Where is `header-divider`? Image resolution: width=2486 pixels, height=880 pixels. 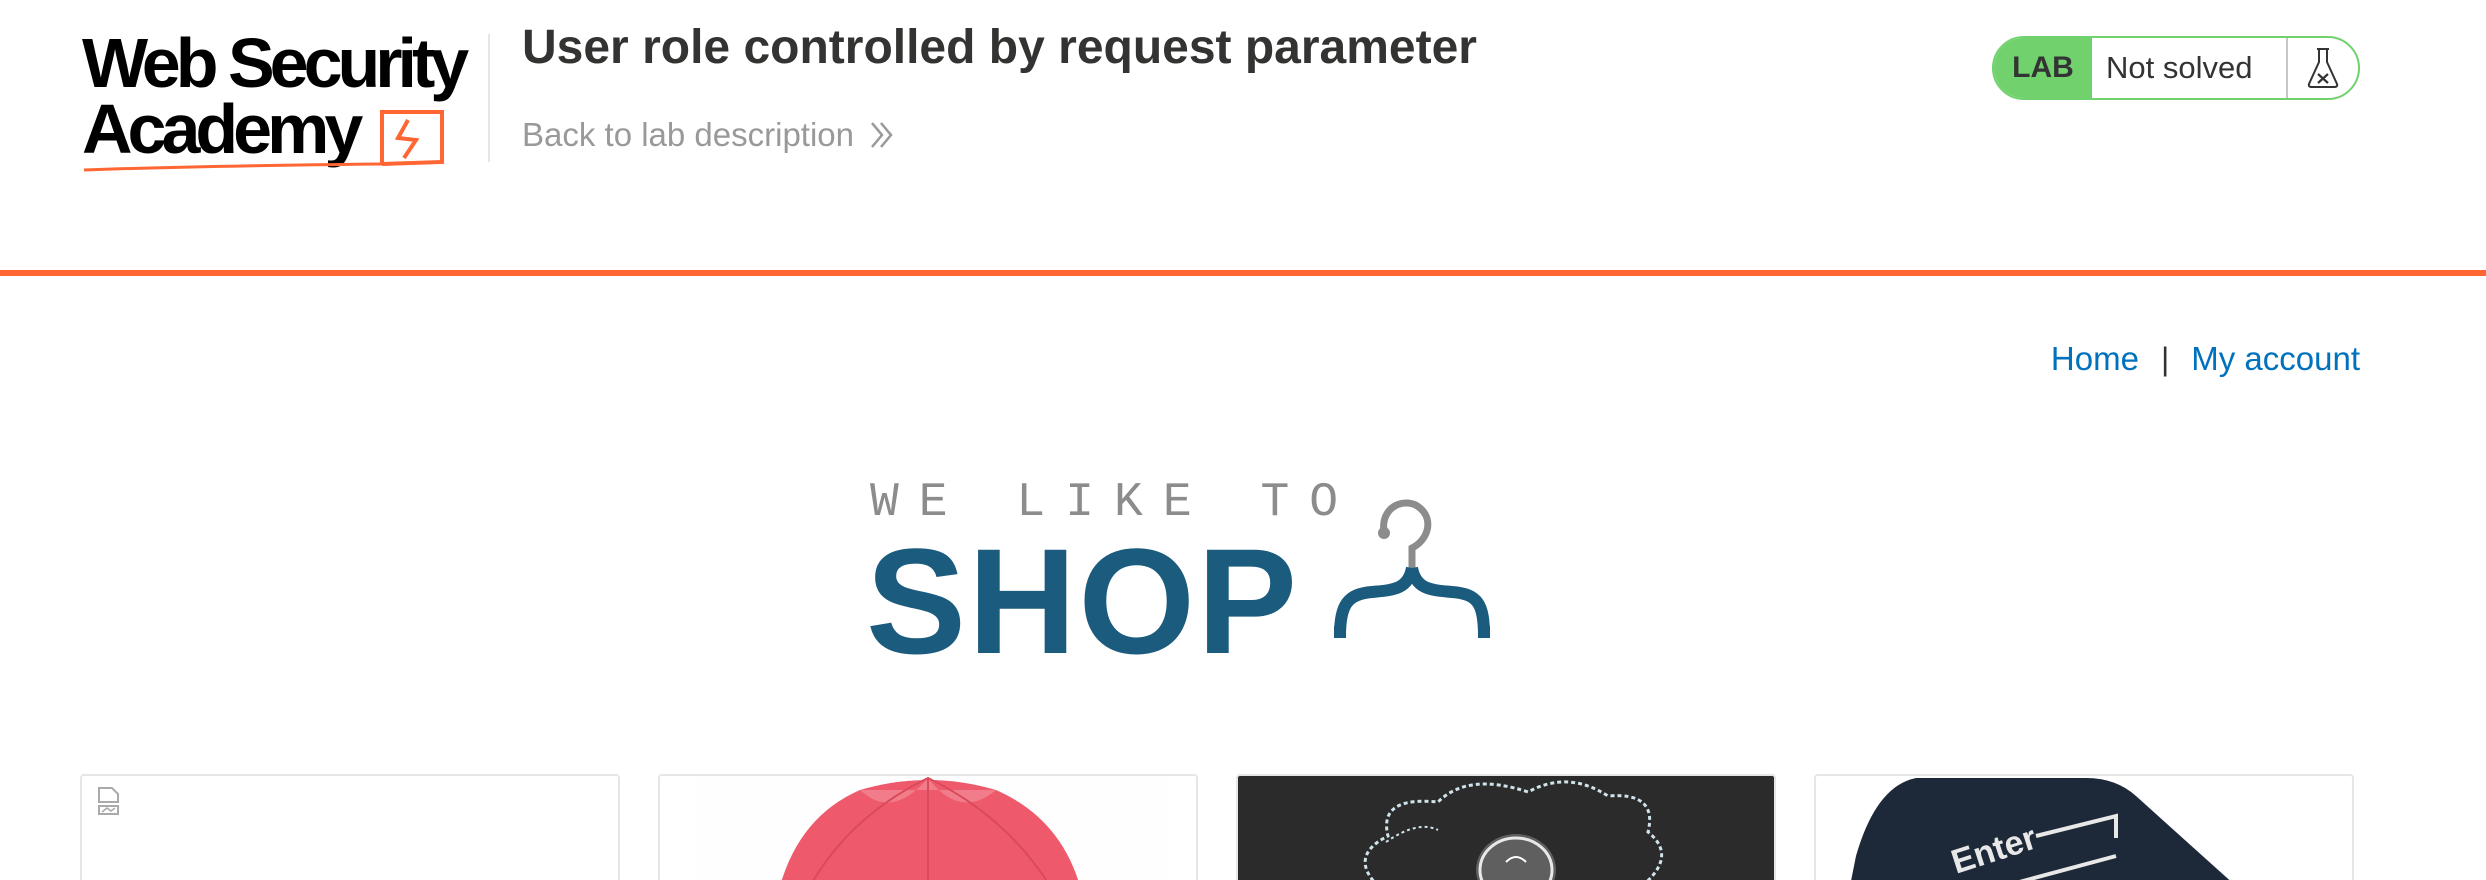 header-divider is located at coordinates (489, 98).